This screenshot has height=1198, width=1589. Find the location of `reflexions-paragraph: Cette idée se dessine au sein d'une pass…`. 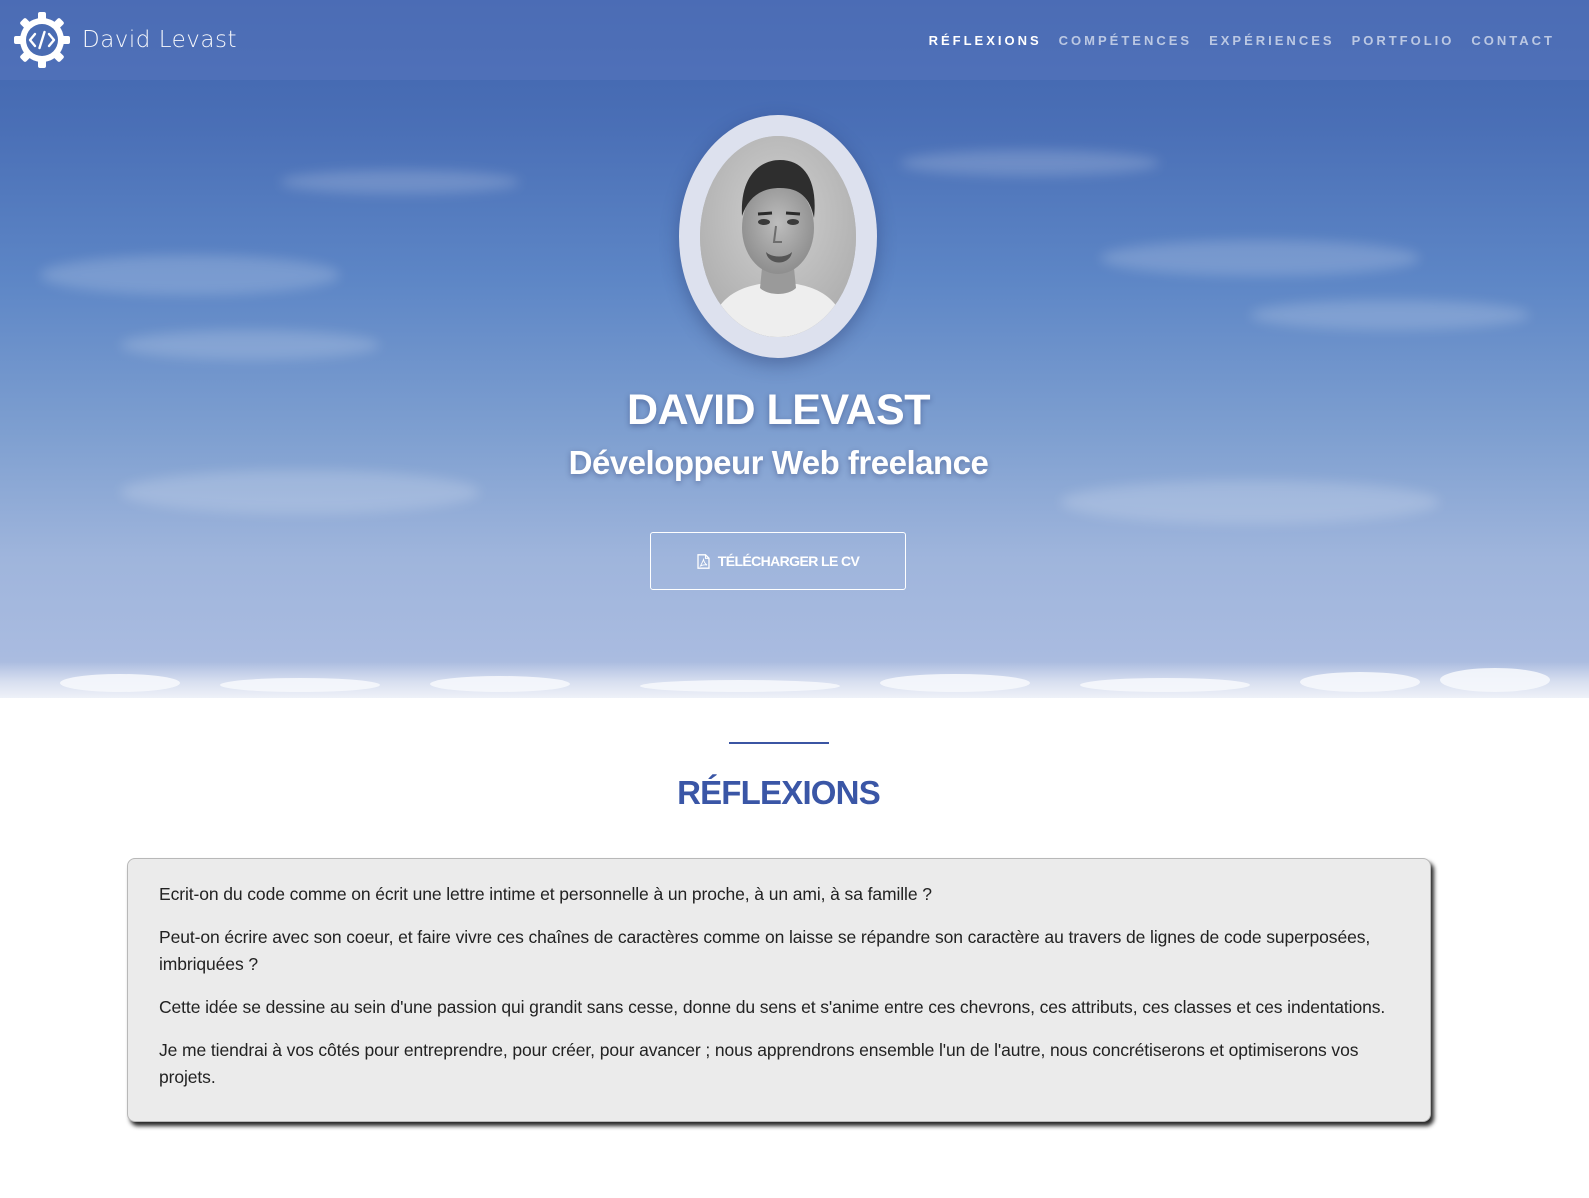

reflexions-paragraph: Cette idée se dessine au sein d'une pass… is located at coordinates (772, 1007).